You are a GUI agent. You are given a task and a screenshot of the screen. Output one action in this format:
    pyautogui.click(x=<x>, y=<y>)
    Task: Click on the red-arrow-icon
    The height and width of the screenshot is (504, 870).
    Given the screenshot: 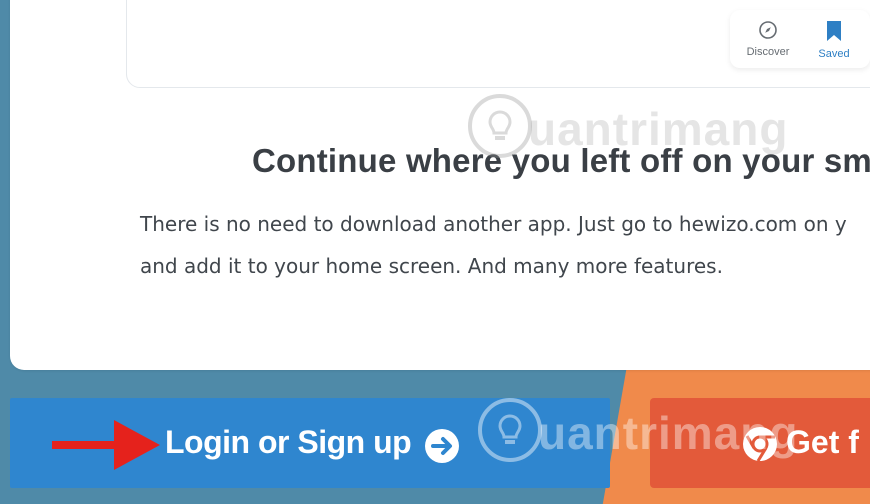 What is the action you would take?
    pyautogui.click(x=106, y=445)
    